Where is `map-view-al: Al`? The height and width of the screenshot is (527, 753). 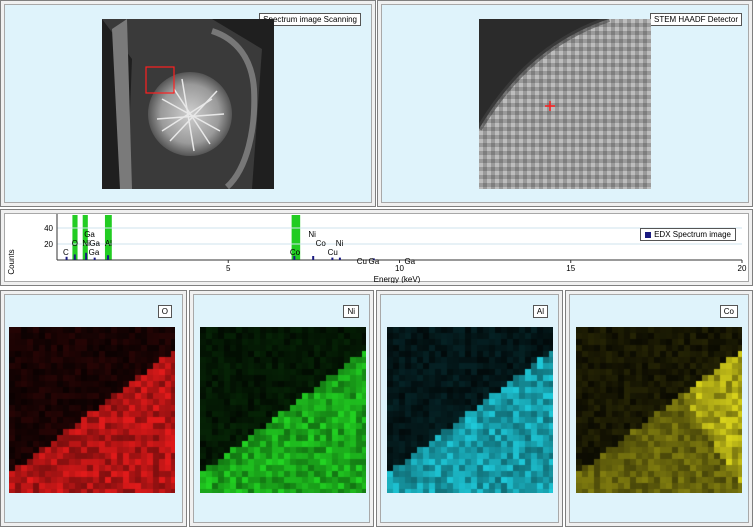
map-view-al: Al is located at coordinates (469, 408).